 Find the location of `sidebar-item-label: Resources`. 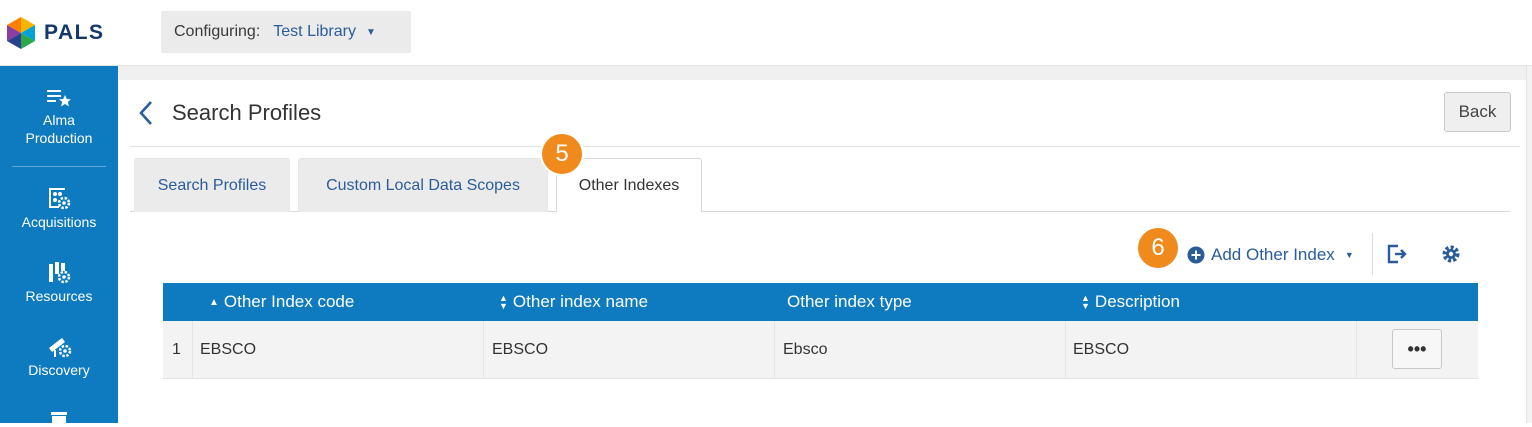

sidebar-item-label: Resources is located at coordinates (59, 296).